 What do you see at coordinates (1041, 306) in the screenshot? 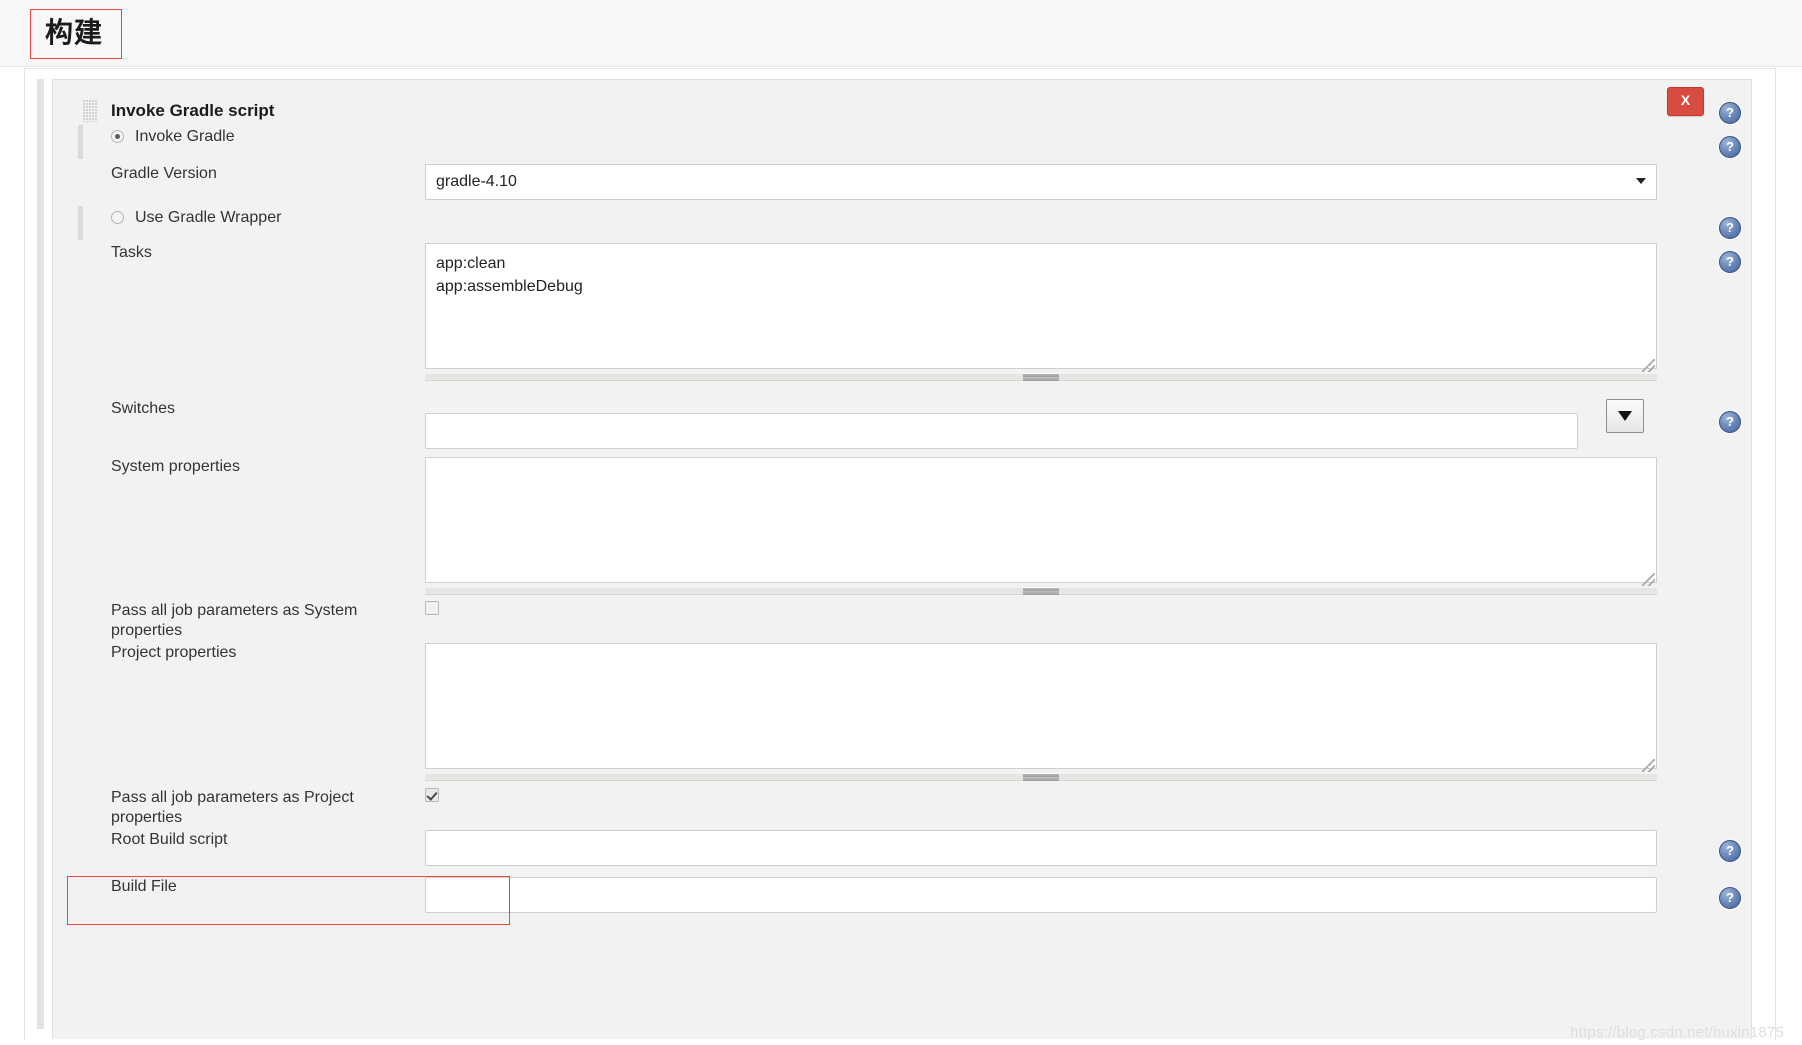
I see `tasks-textarea` at bounding box center [1041, 306].